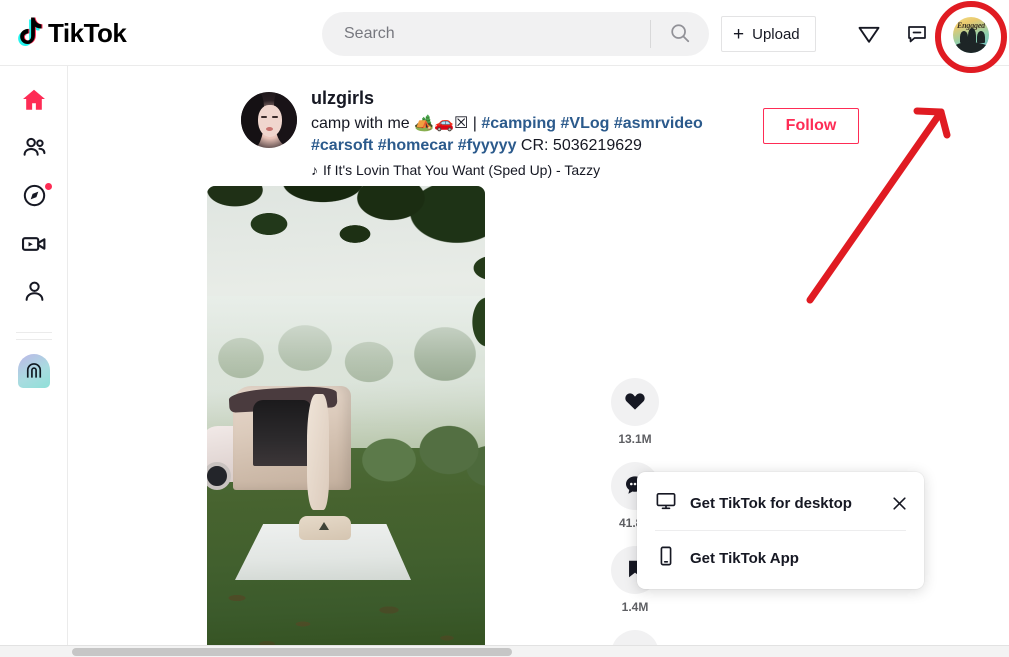  Describe the element at coordinates (981, 36) in the screenshot. I see `avatar-tree-right` at that location.